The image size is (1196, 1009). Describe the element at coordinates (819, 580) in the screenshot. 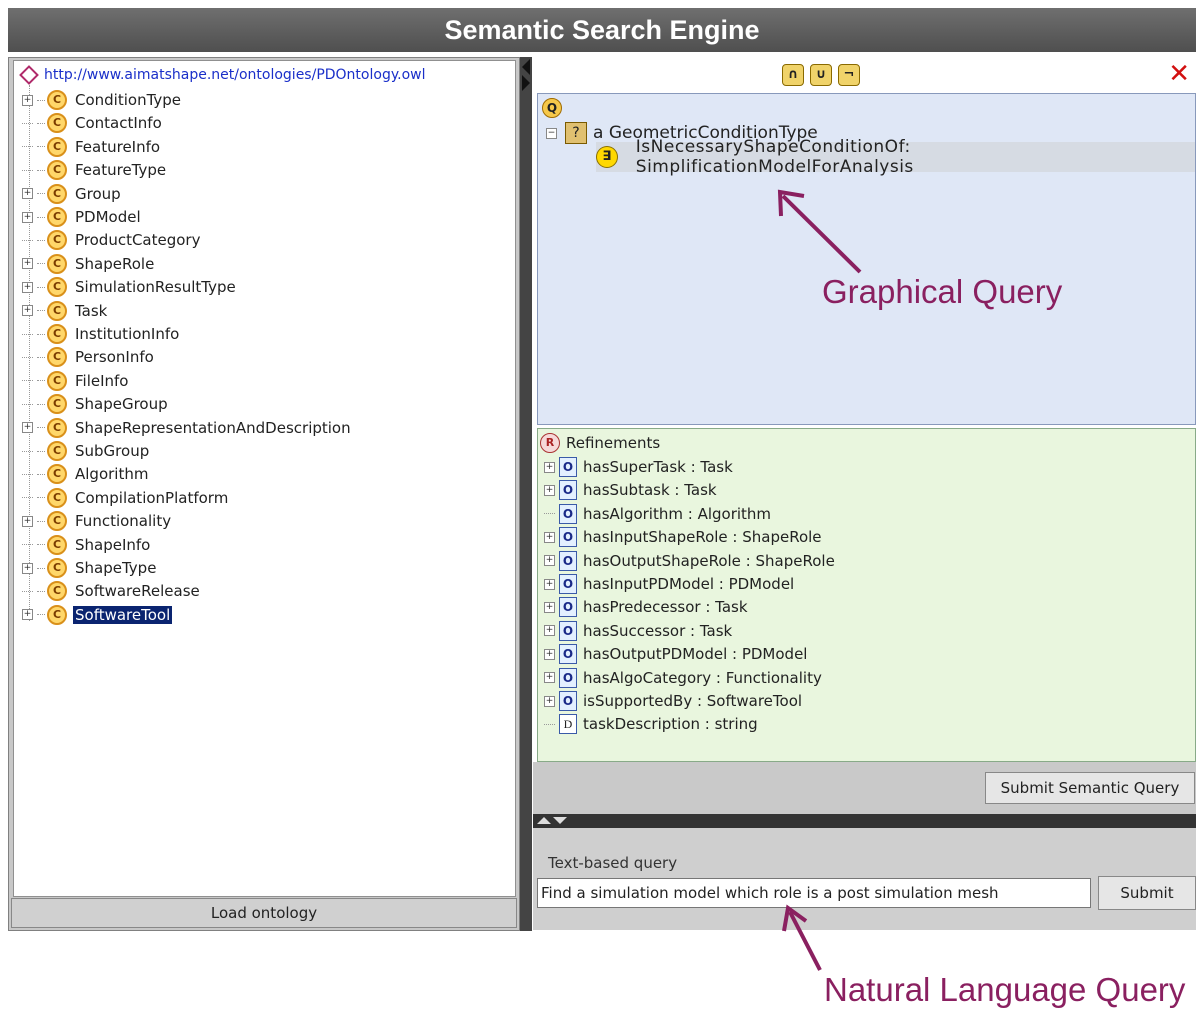

I see `annotation-arrows` at that location.